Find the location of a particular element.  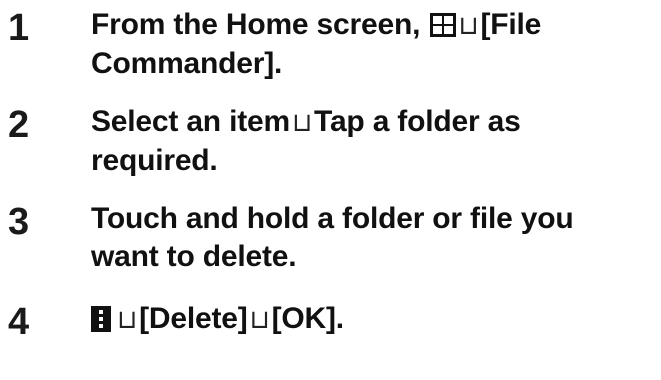

step-line: From the Home screen, ⊔[File is located at coordinates (371, 25).